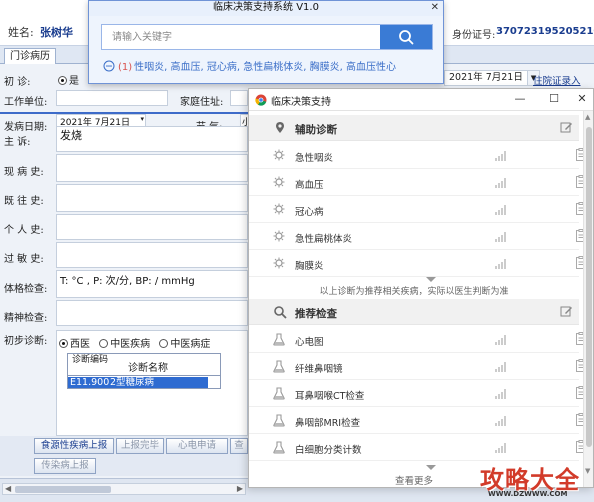 The width and height of the screenshot is (594, 502). What do you see at coordinates (314, 158) in the screenshot?
I see `diagnosis-item-label: 急性咽炎` at bounding box center [314, 158].